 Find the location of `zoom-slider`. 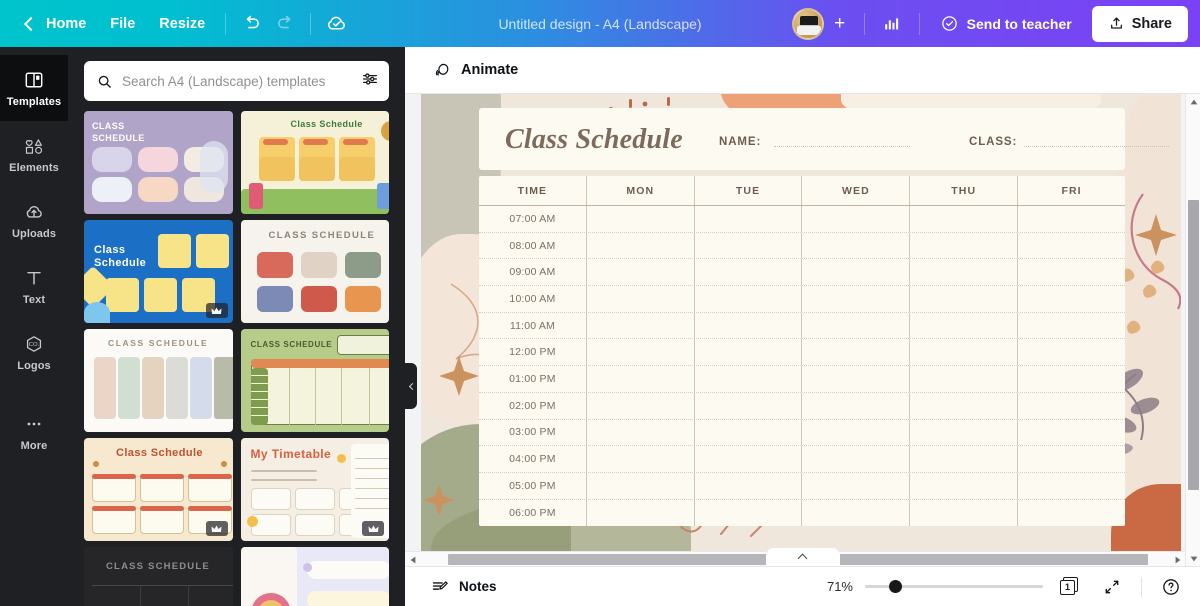

zoom-slider is located at coordinates (954, 587).